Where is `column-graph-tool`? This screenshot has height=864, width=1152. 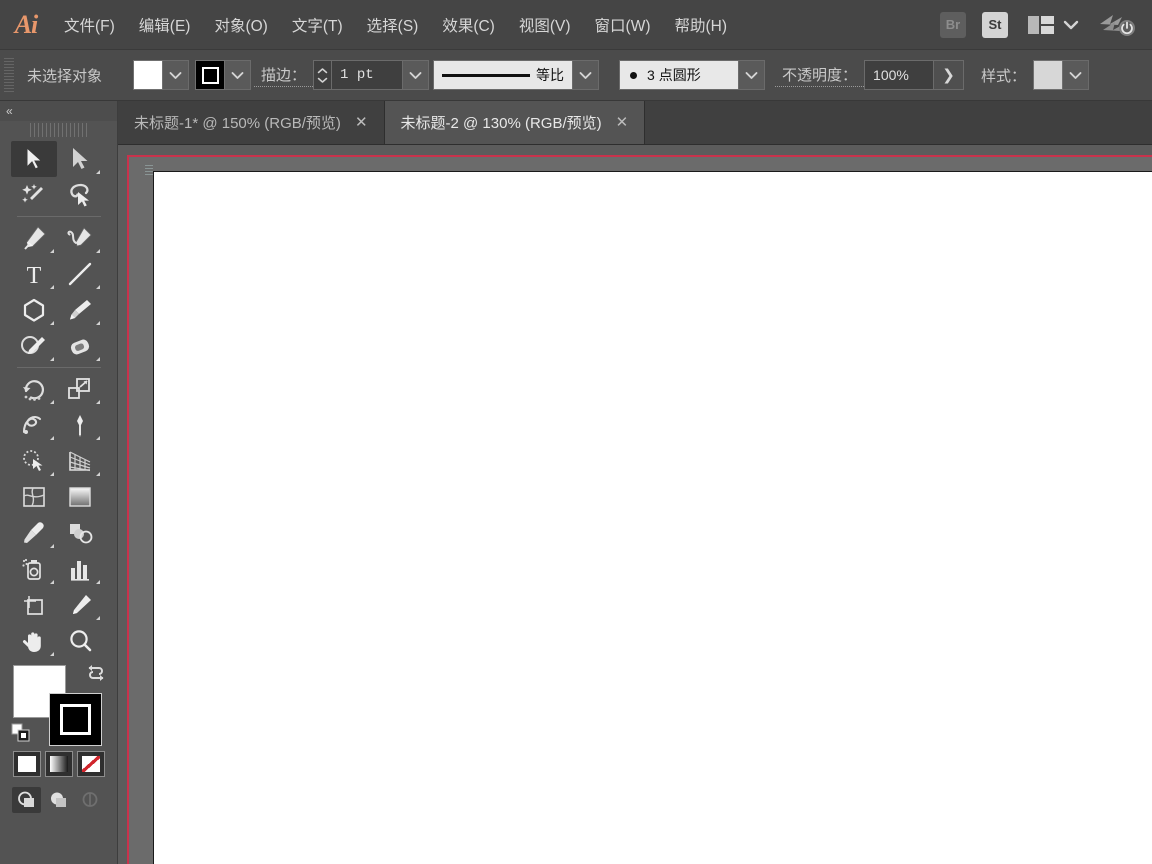
column-graph-tool is located at coordinates (80, 569).